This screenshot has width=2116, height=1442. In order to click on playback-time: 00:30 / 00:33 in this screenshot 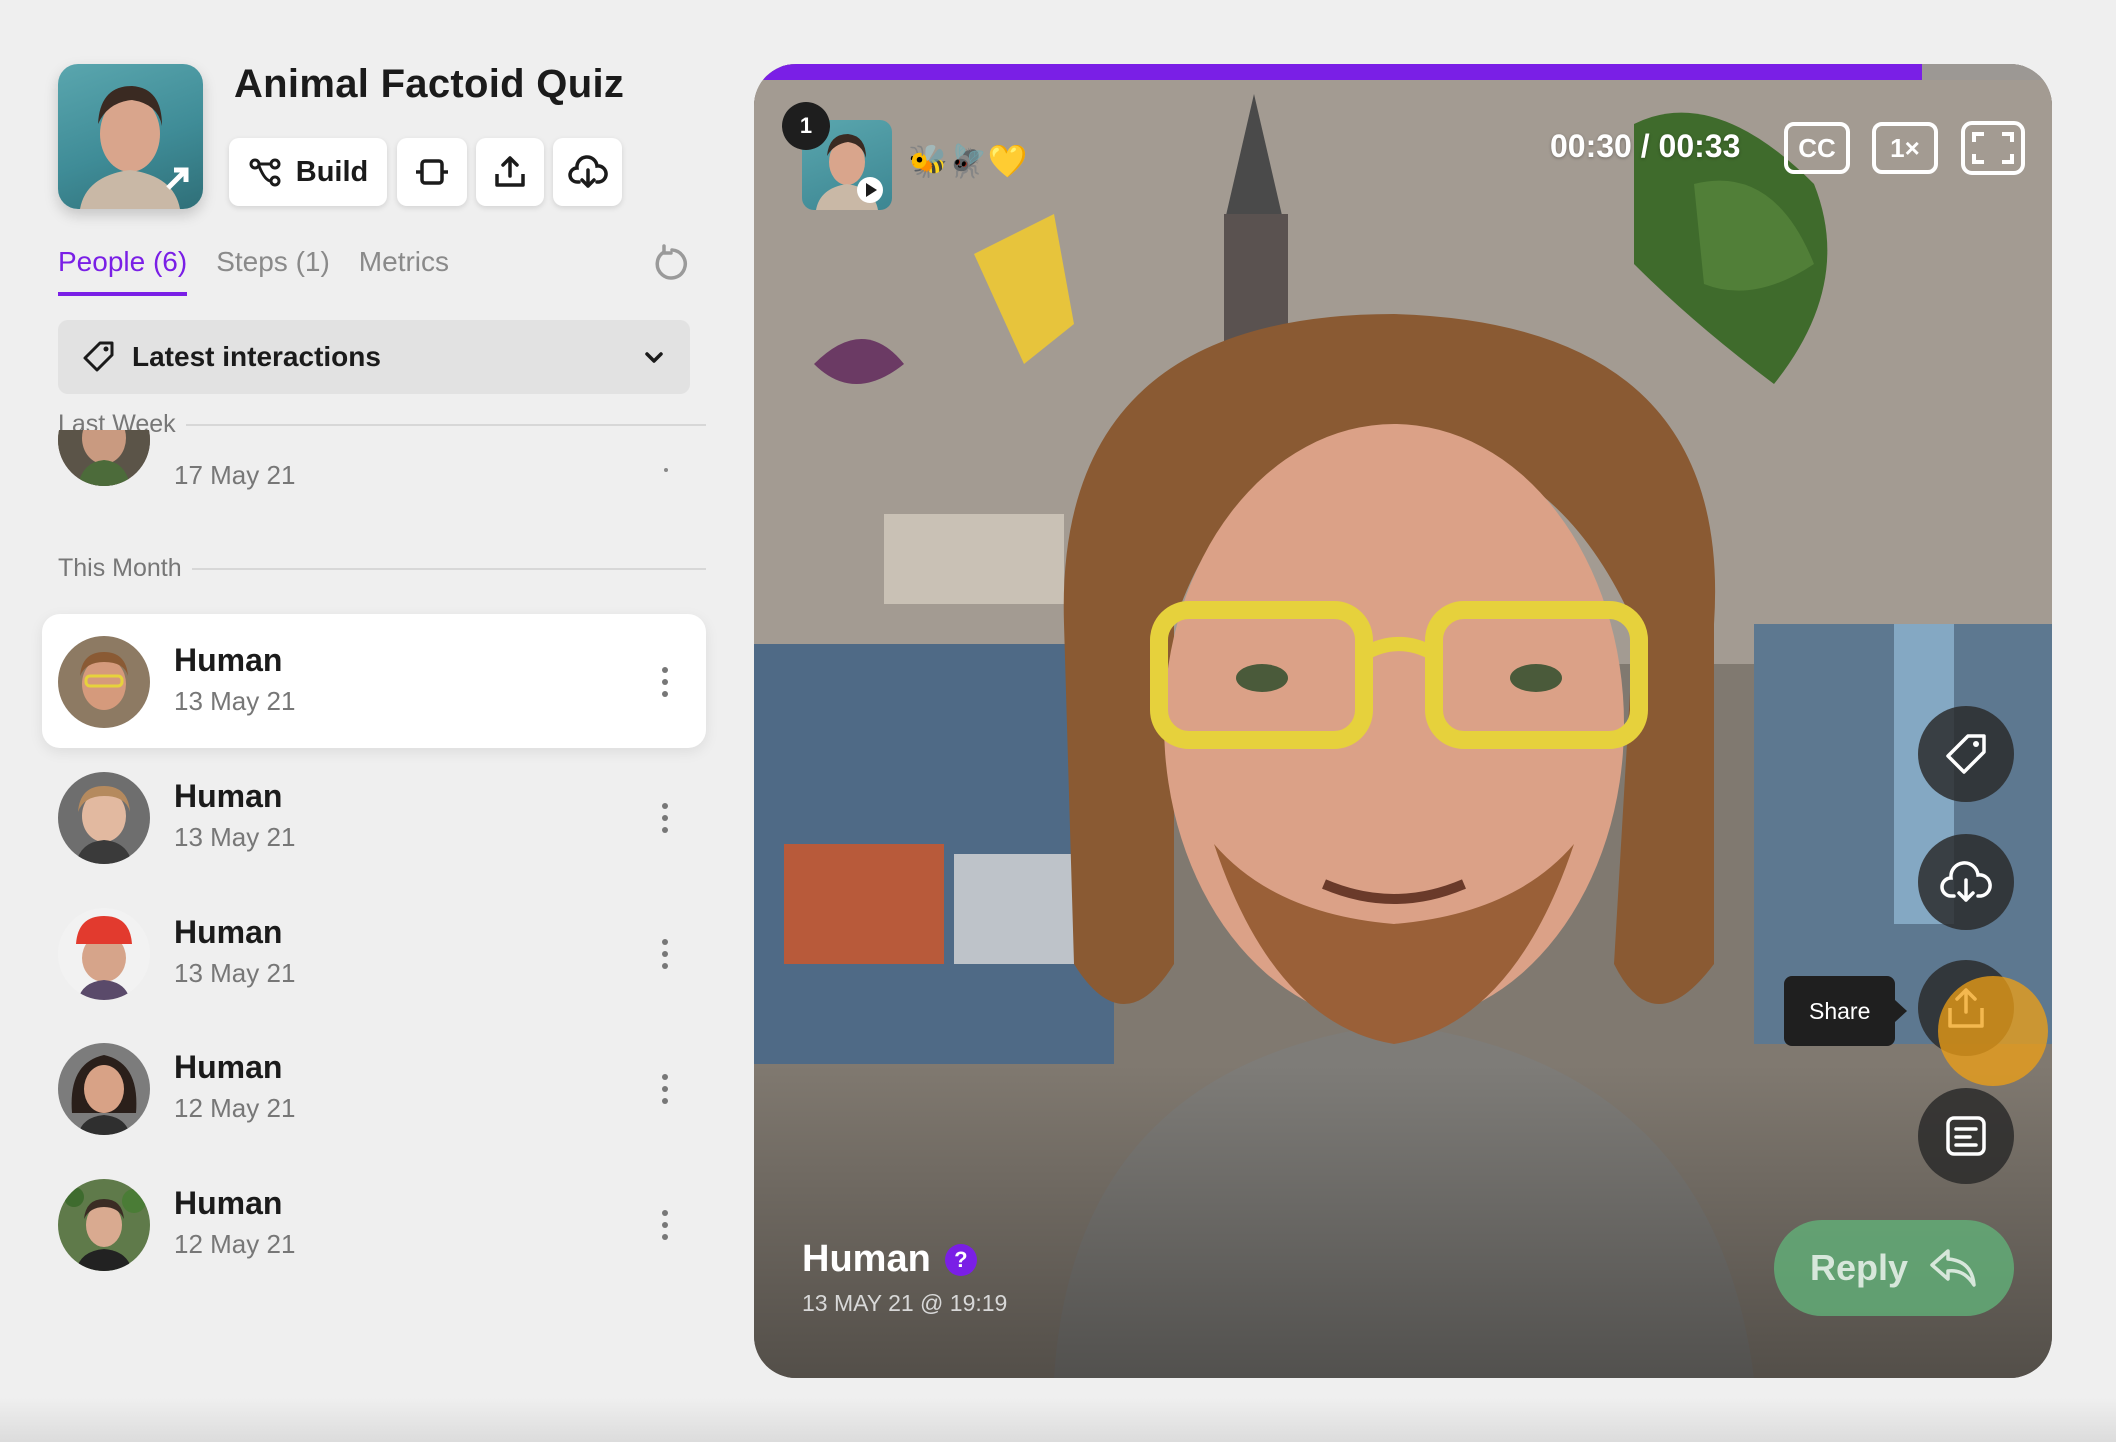, I will do `click(1645, 146)`.